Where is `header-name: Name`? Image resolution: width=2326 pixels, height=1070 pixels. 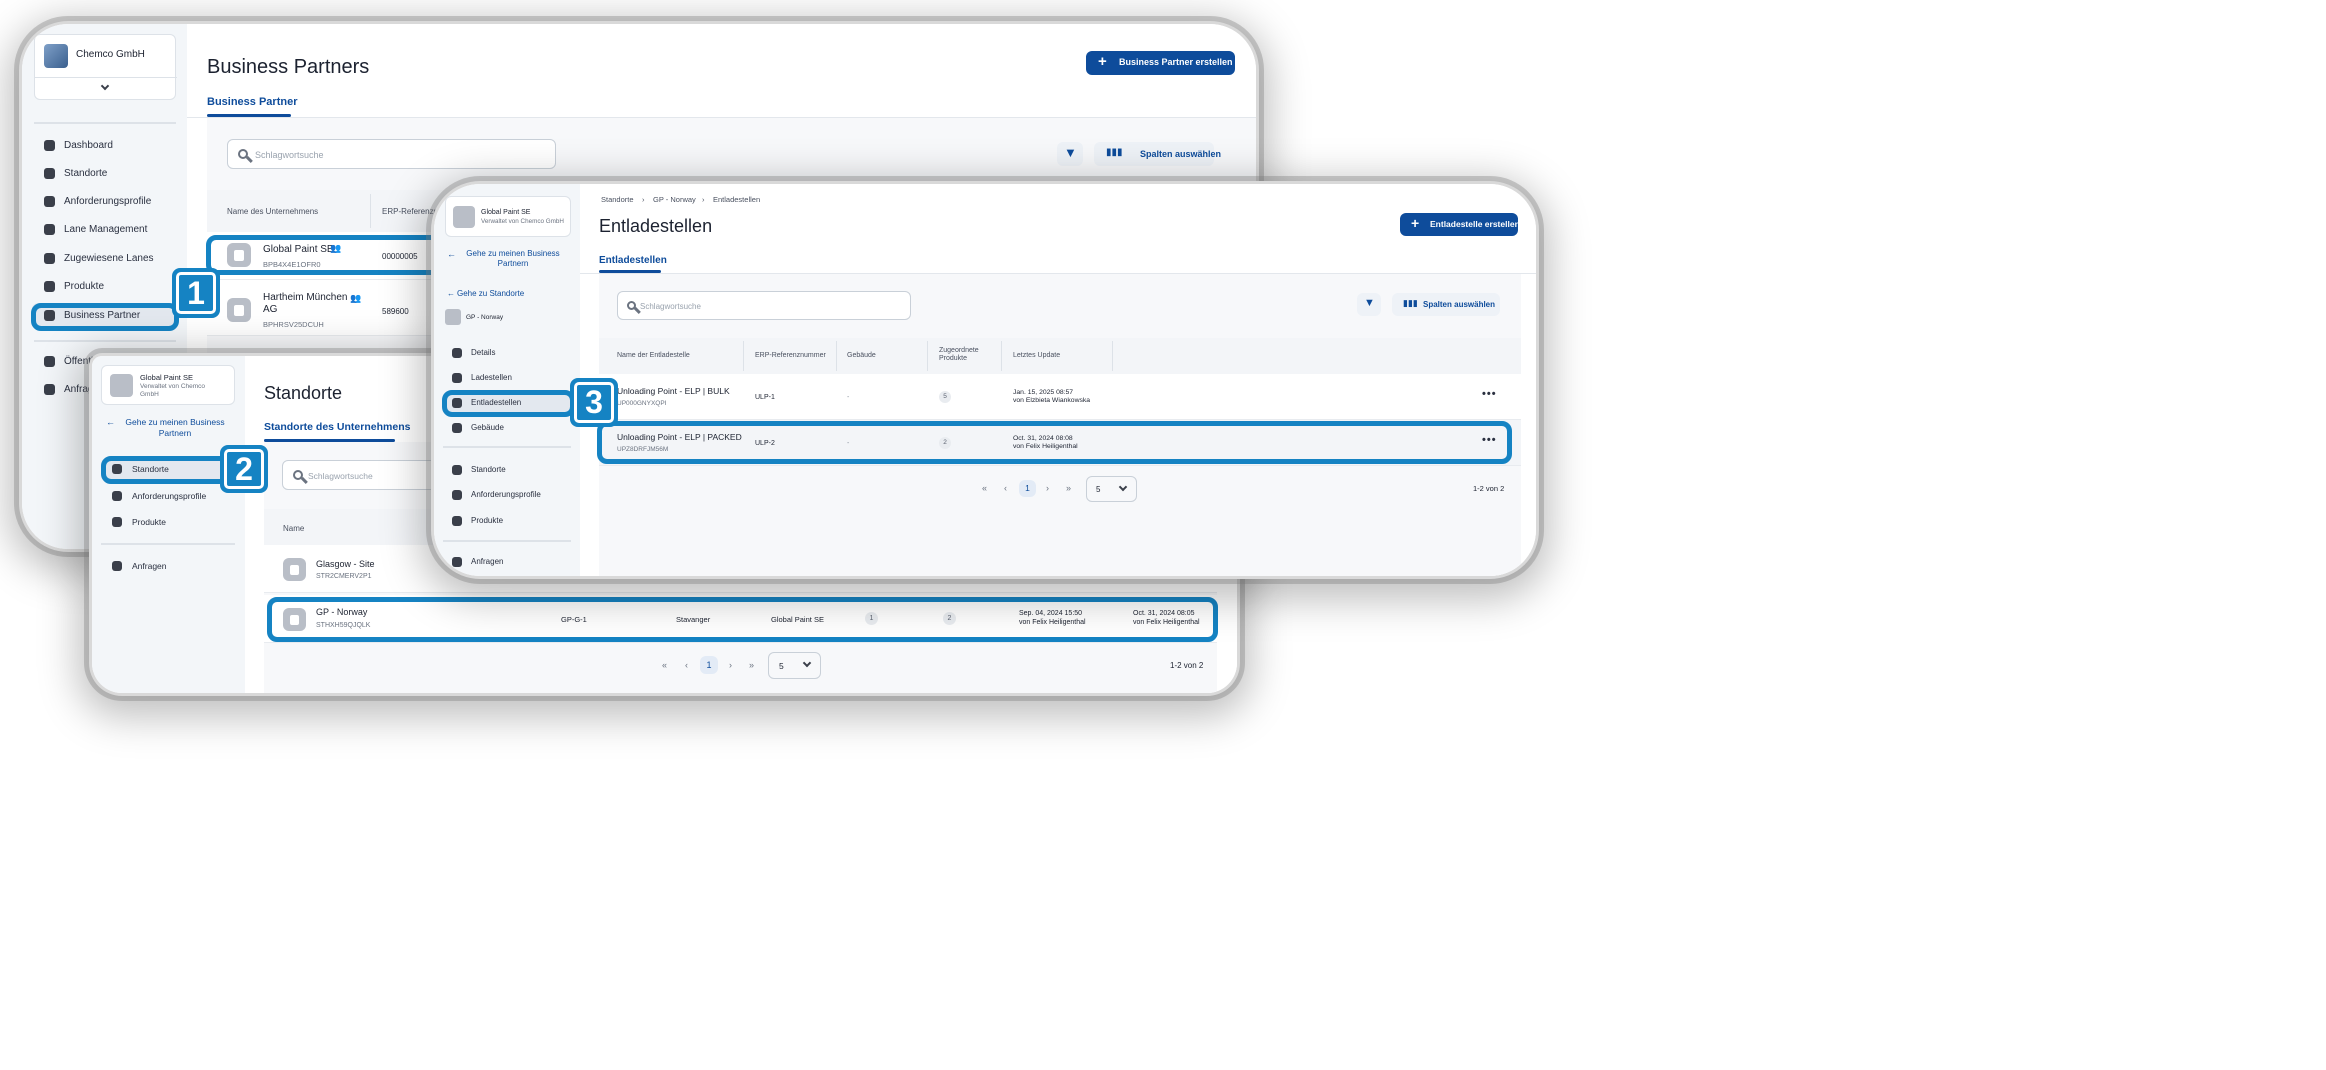
header-name: Name is located at coordinates (293, 528).